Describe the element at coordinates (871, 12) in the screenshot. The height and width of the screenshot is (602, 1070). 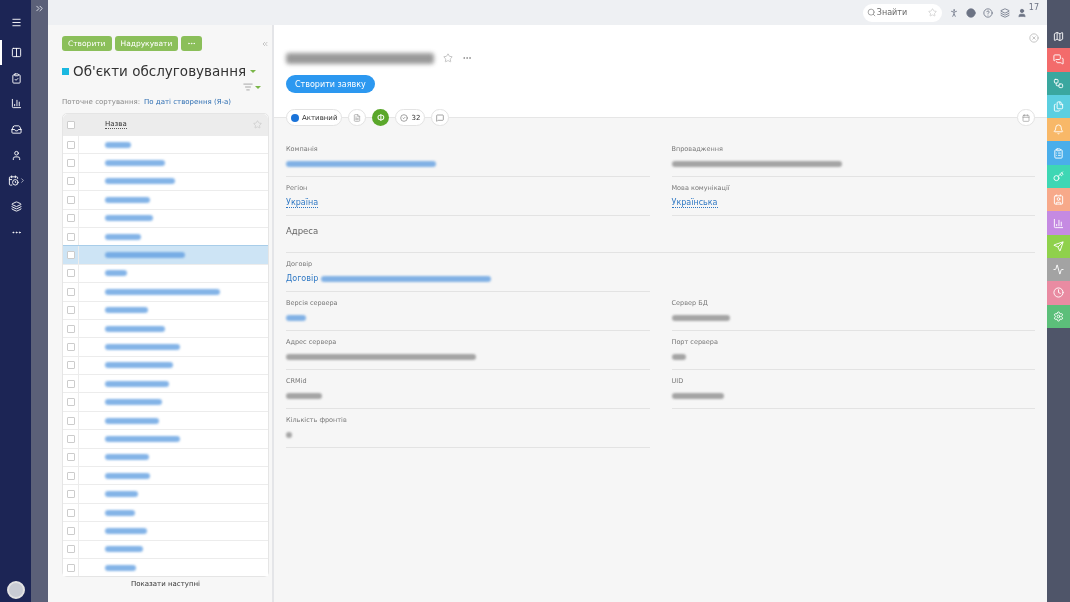
I see `search-icon` at that location.